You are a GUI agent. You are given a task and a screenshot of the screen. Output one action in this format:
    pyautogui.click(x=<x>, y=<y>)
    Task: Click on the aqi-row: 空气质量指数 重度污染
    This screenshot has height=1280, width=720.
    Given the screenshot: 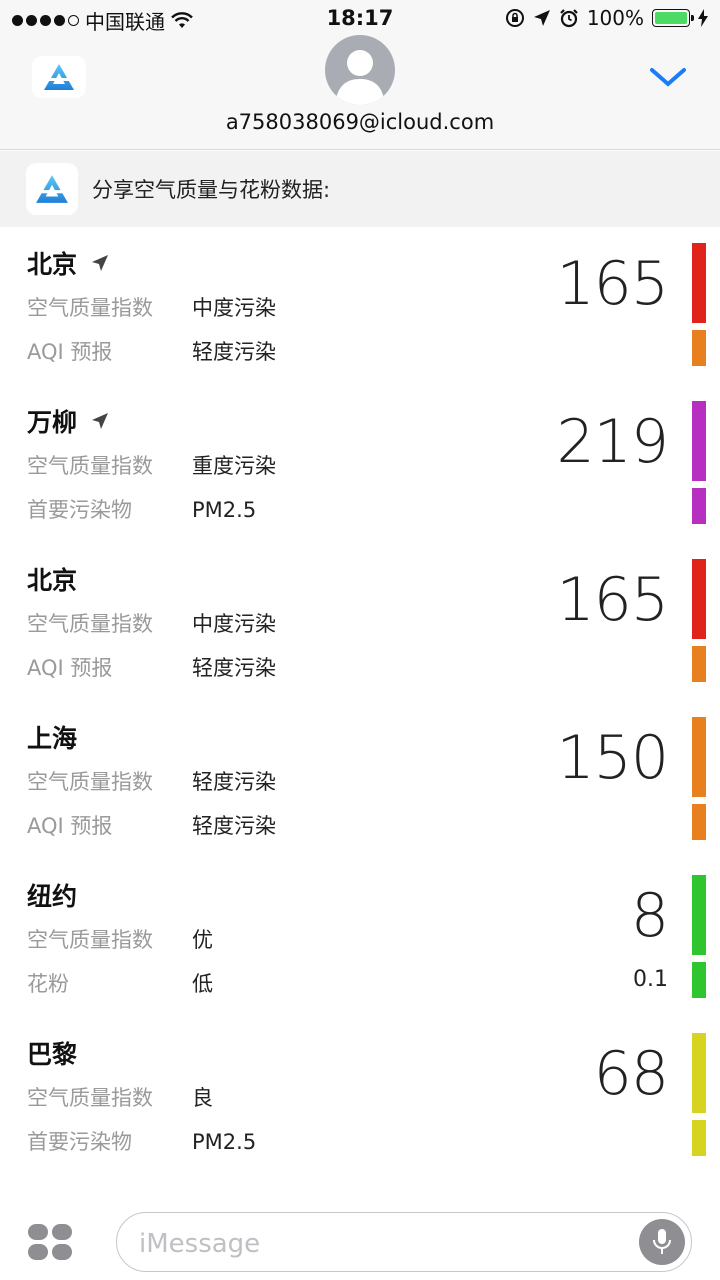 What is the action you would take?
    pyautogui.click(x=151, y=466)
    